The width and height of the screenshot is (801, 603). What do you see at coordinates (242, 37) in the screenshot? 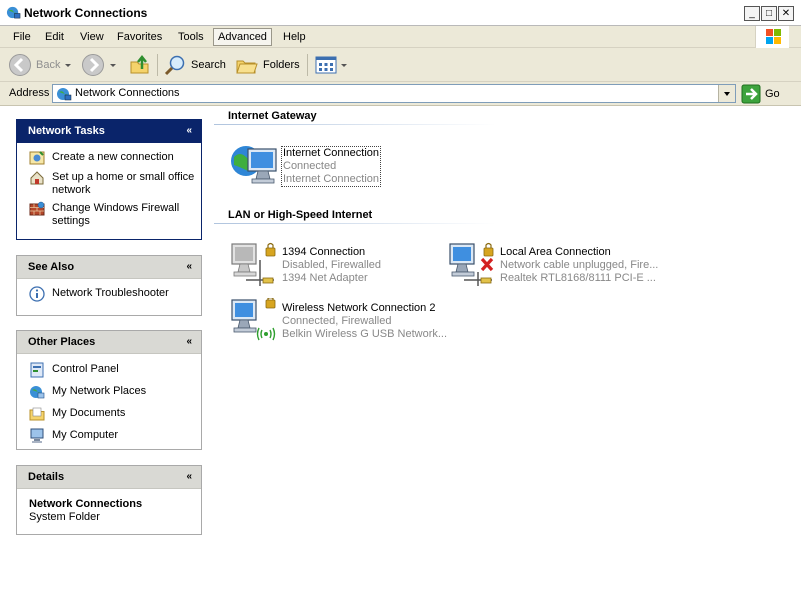
I see `menu-advanced: Advanced` at bounding box center [242, 37].